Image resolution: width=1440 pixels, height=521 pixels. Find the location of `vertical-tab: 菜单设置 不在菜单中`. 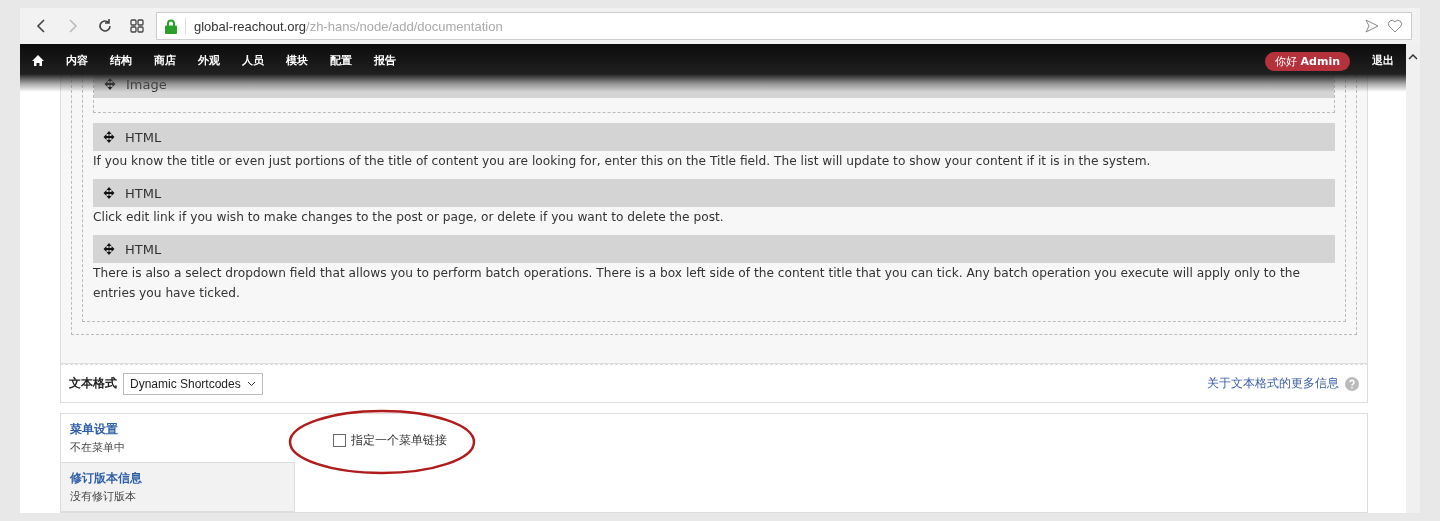

vertical-tab: 菜单设置 不在菜单中 is located at coordinates (178, 438).